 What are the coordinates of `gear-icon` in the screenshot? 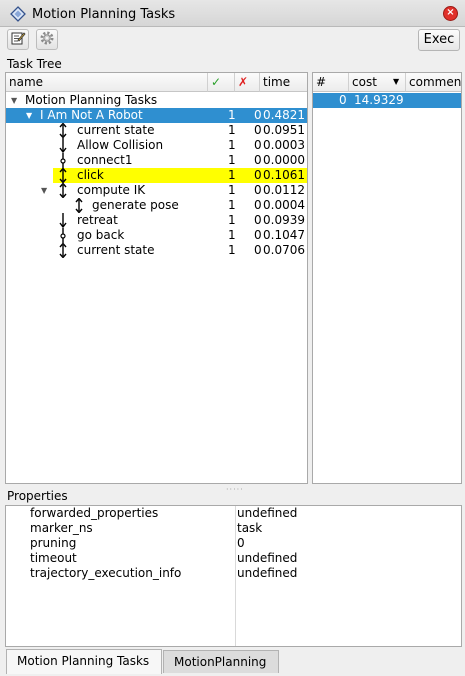 It's located at (47, 39).